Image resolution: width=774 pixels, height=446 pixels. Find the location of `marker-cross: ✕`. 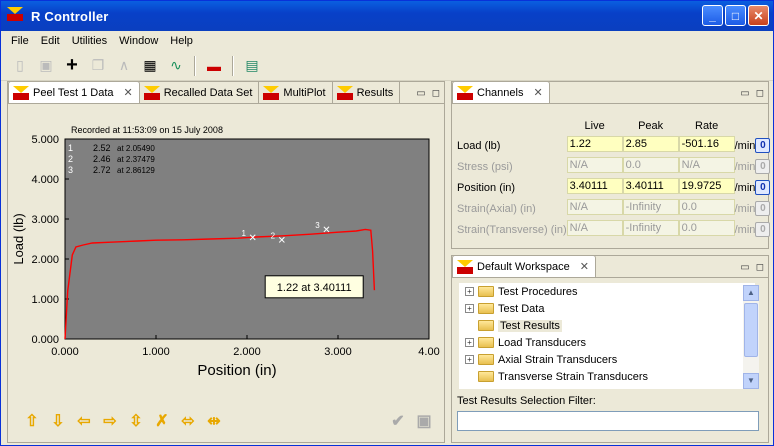

marker-cross: ✕ is located at coordinates (282, 241).